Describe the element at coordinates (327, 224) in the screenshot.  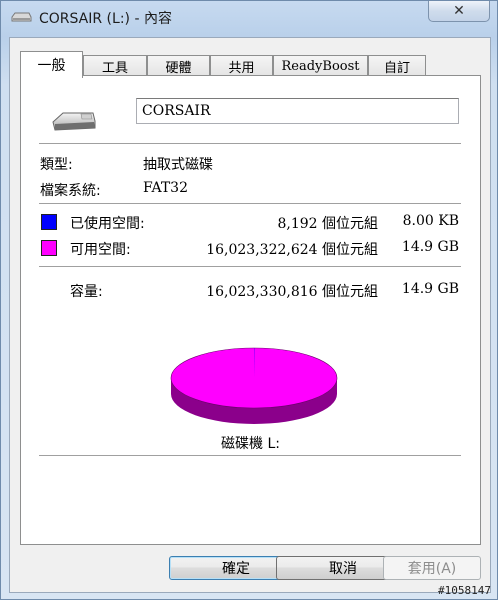
I see `used-space-bytes: 8,192 個位元組` at that location.